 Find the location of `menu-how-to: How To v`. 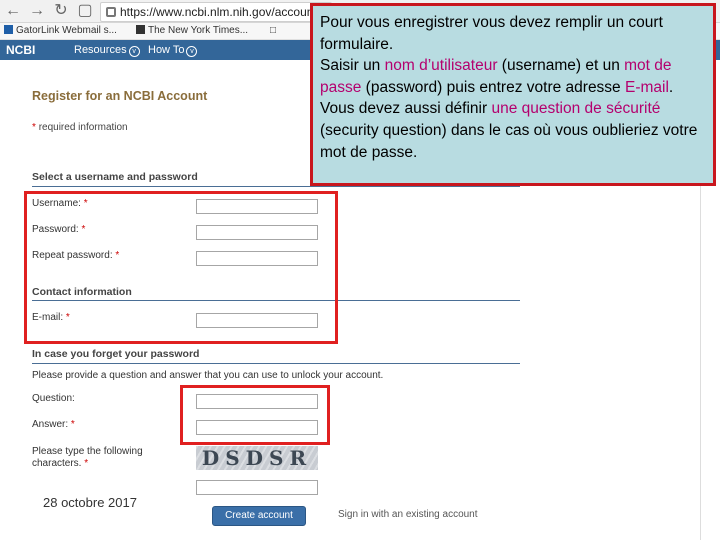

menu-how-to: How To v is located at coordinates (173, 50).